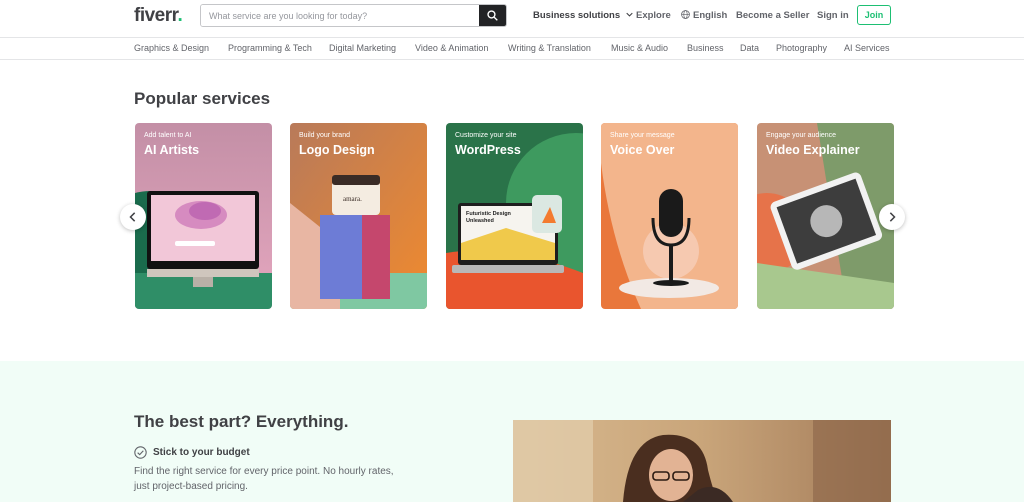 The width and height of the screenshot is (1024, 502). I want to click on category-photography: Photography, so click(801, 48).